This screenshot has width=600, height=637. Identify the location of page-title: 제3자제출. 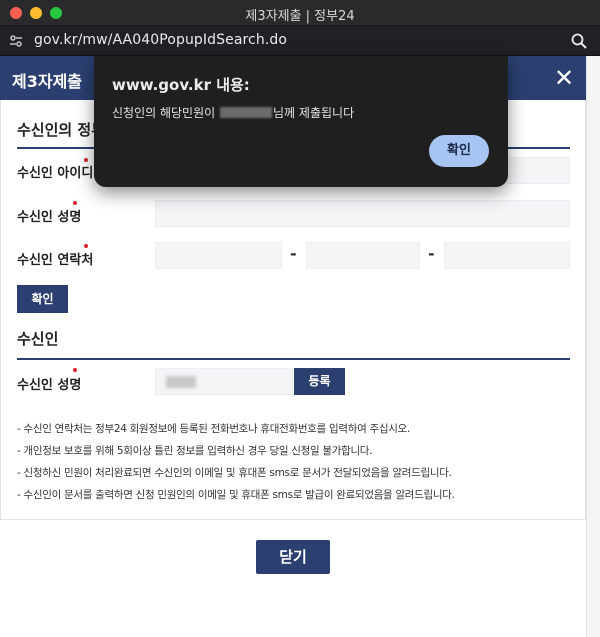
(47, 81).